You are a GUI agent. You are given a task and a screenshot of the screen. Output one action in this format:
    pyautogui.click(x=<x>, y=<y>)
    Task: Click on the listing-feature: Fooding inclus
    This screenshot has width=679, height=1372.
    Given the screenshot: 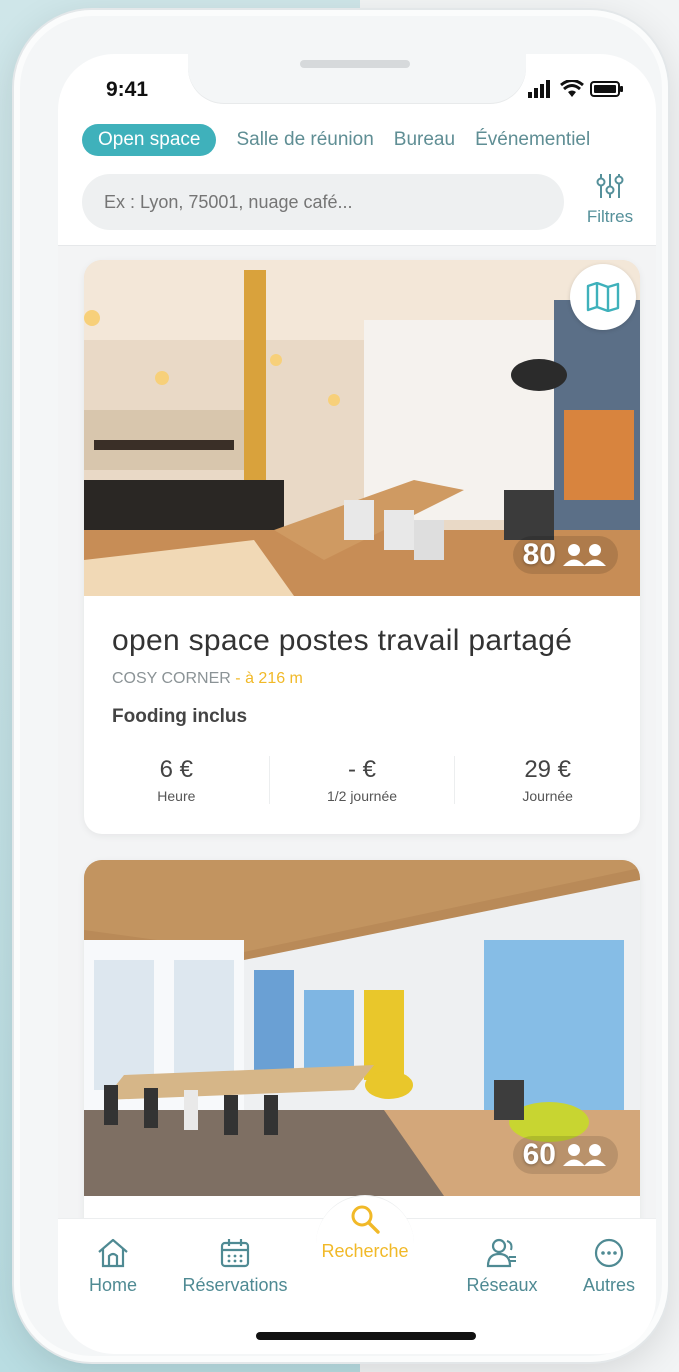 What is the action you would take?
    pyautogui.click(x=180, y=716)
    